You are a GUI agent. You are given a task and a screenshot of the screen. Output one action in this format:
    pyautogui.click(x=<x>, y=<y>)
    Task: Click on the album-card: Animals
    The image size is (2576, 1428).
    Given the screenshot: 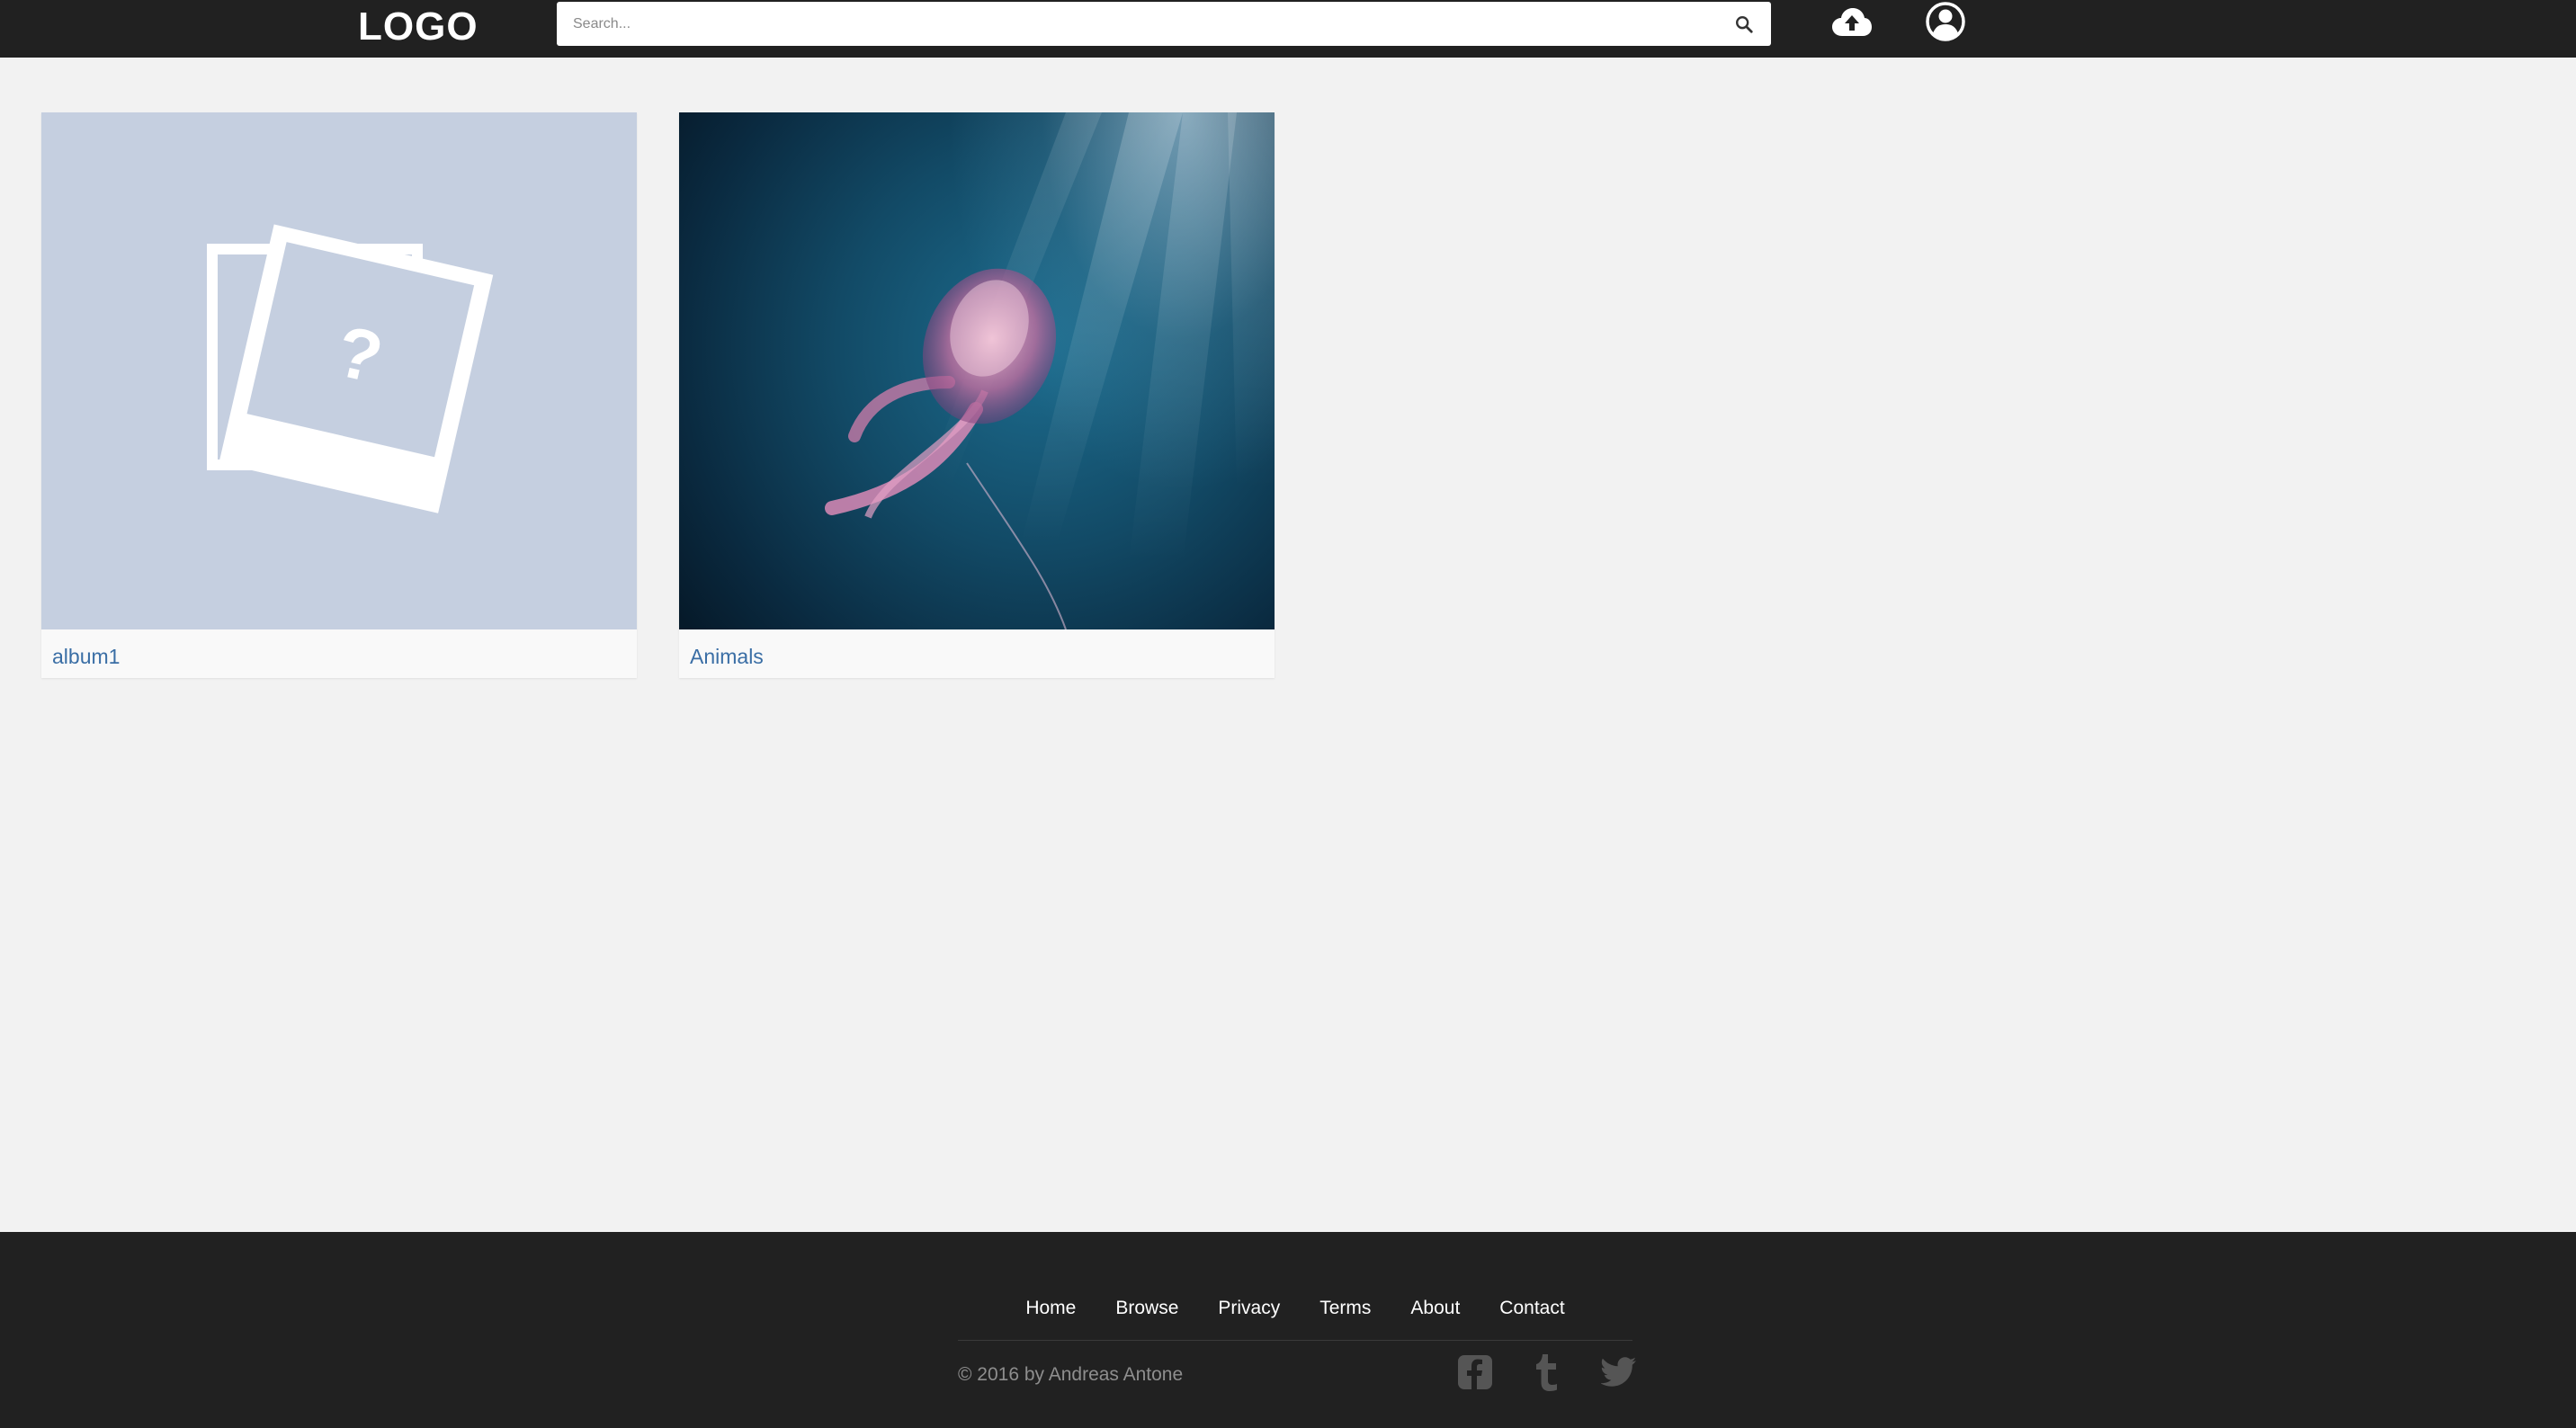 What is the action you would take?
    pyautogui.click(x=977, y=395)
    